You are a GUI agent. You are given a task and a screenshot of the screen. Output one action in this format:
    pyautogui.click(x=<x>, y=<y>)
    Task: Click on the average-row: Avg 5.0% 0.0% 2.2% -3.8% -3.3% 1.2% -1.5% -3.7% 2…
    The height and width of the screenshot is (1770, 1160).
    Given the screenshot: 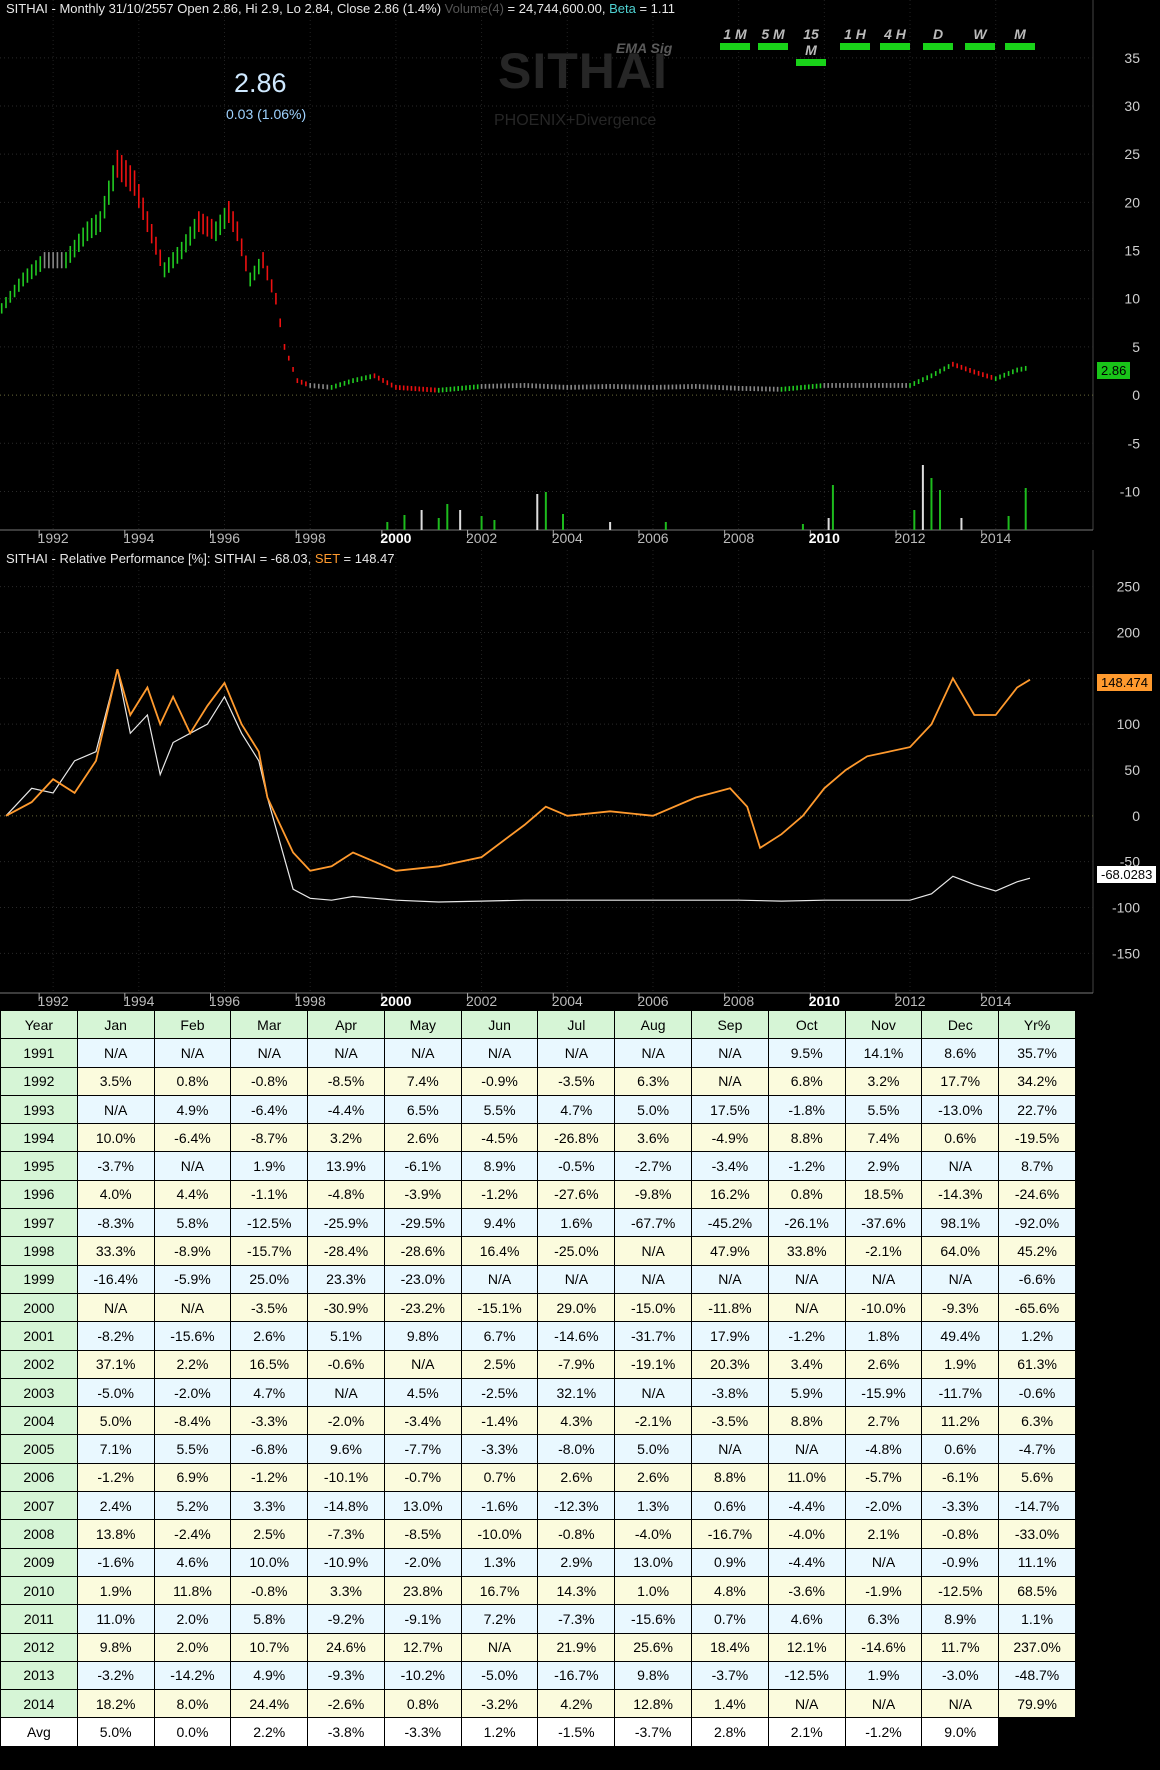 What is the action you would take?
    pyautogui.click(x=538, y=1732)
    